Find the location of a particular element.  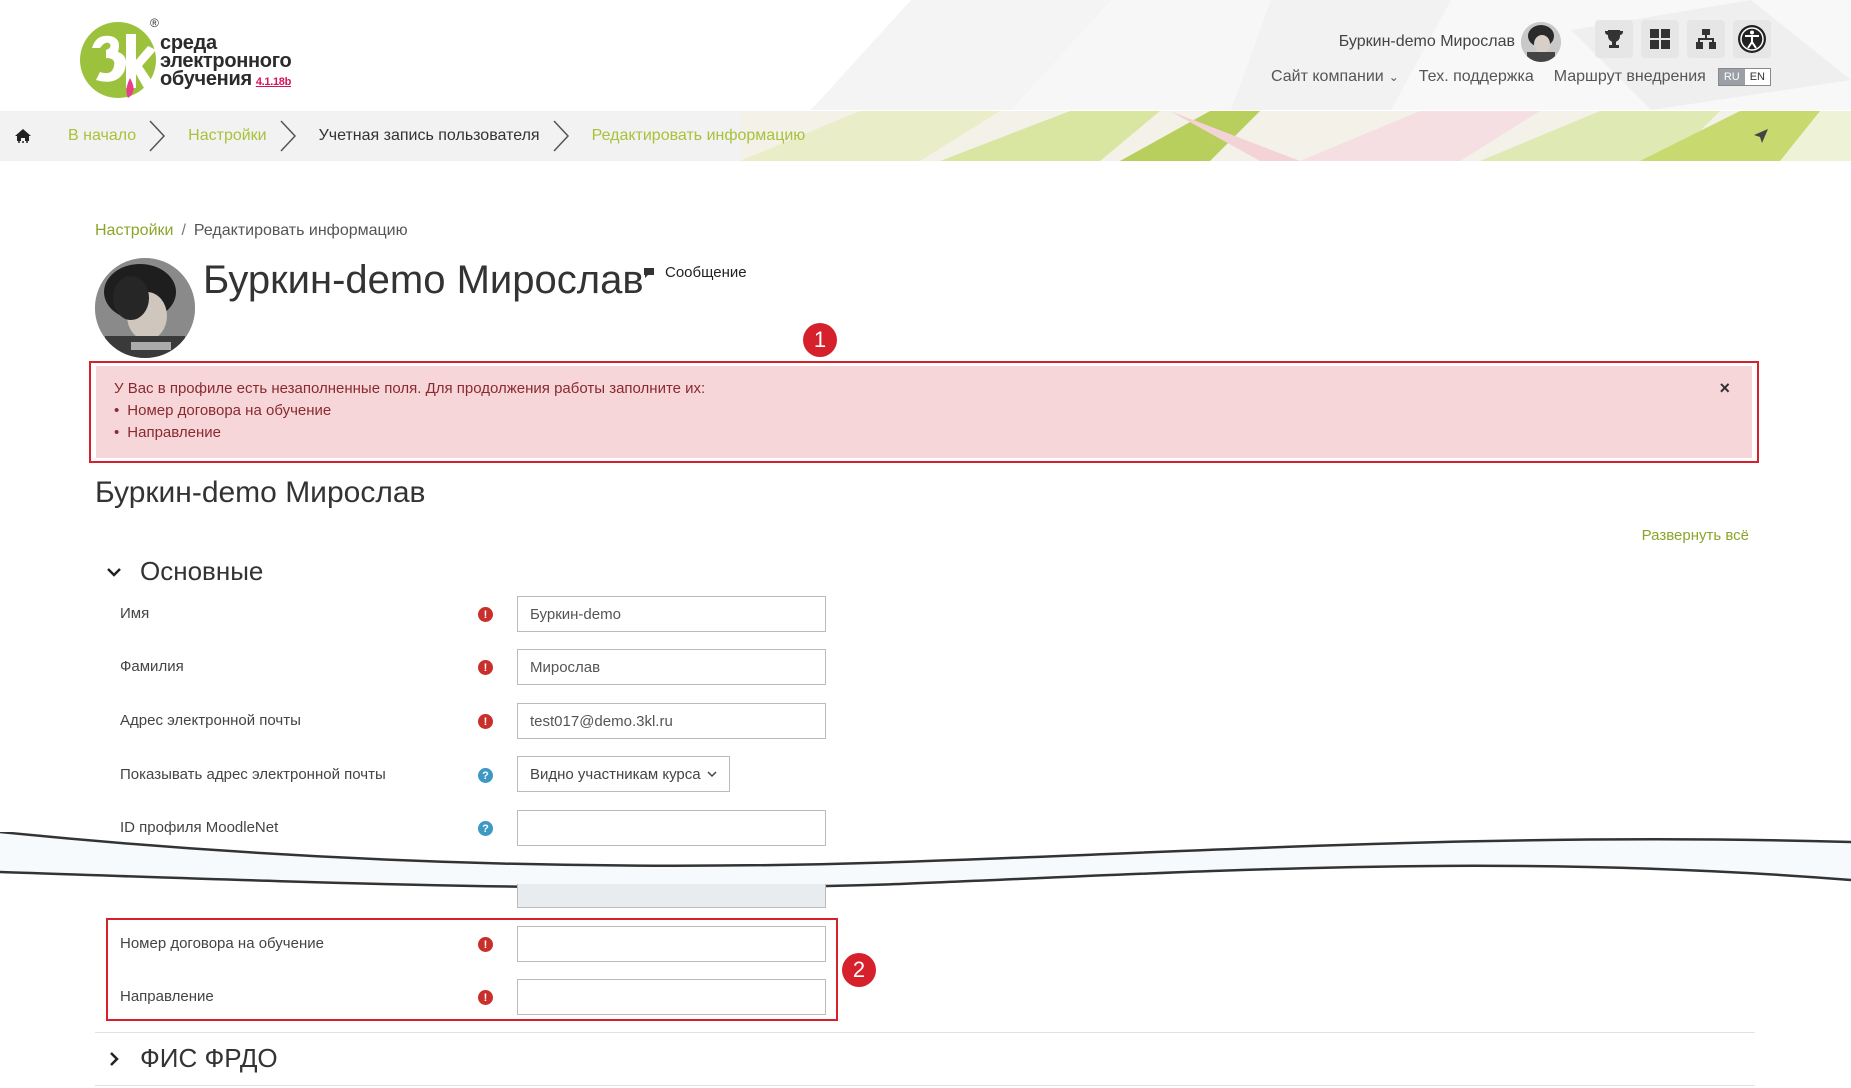

direction-label: Направление is located at coordinates (167, 996).